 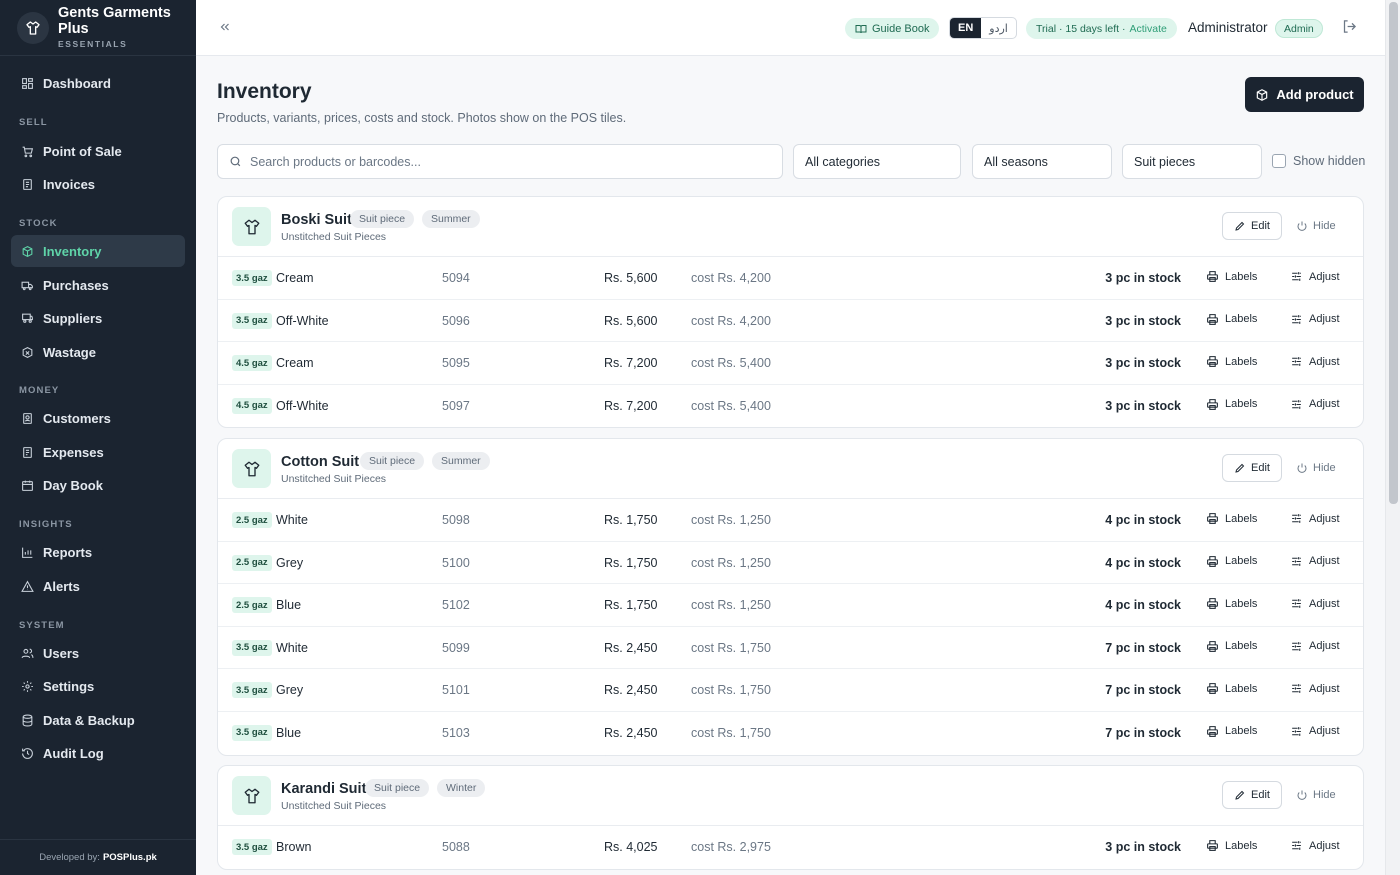 What do you see at coordinates (631, 363) in the screenshot?
I see `variant-price: Rs. 7,200` at bounding box center [631, 363].